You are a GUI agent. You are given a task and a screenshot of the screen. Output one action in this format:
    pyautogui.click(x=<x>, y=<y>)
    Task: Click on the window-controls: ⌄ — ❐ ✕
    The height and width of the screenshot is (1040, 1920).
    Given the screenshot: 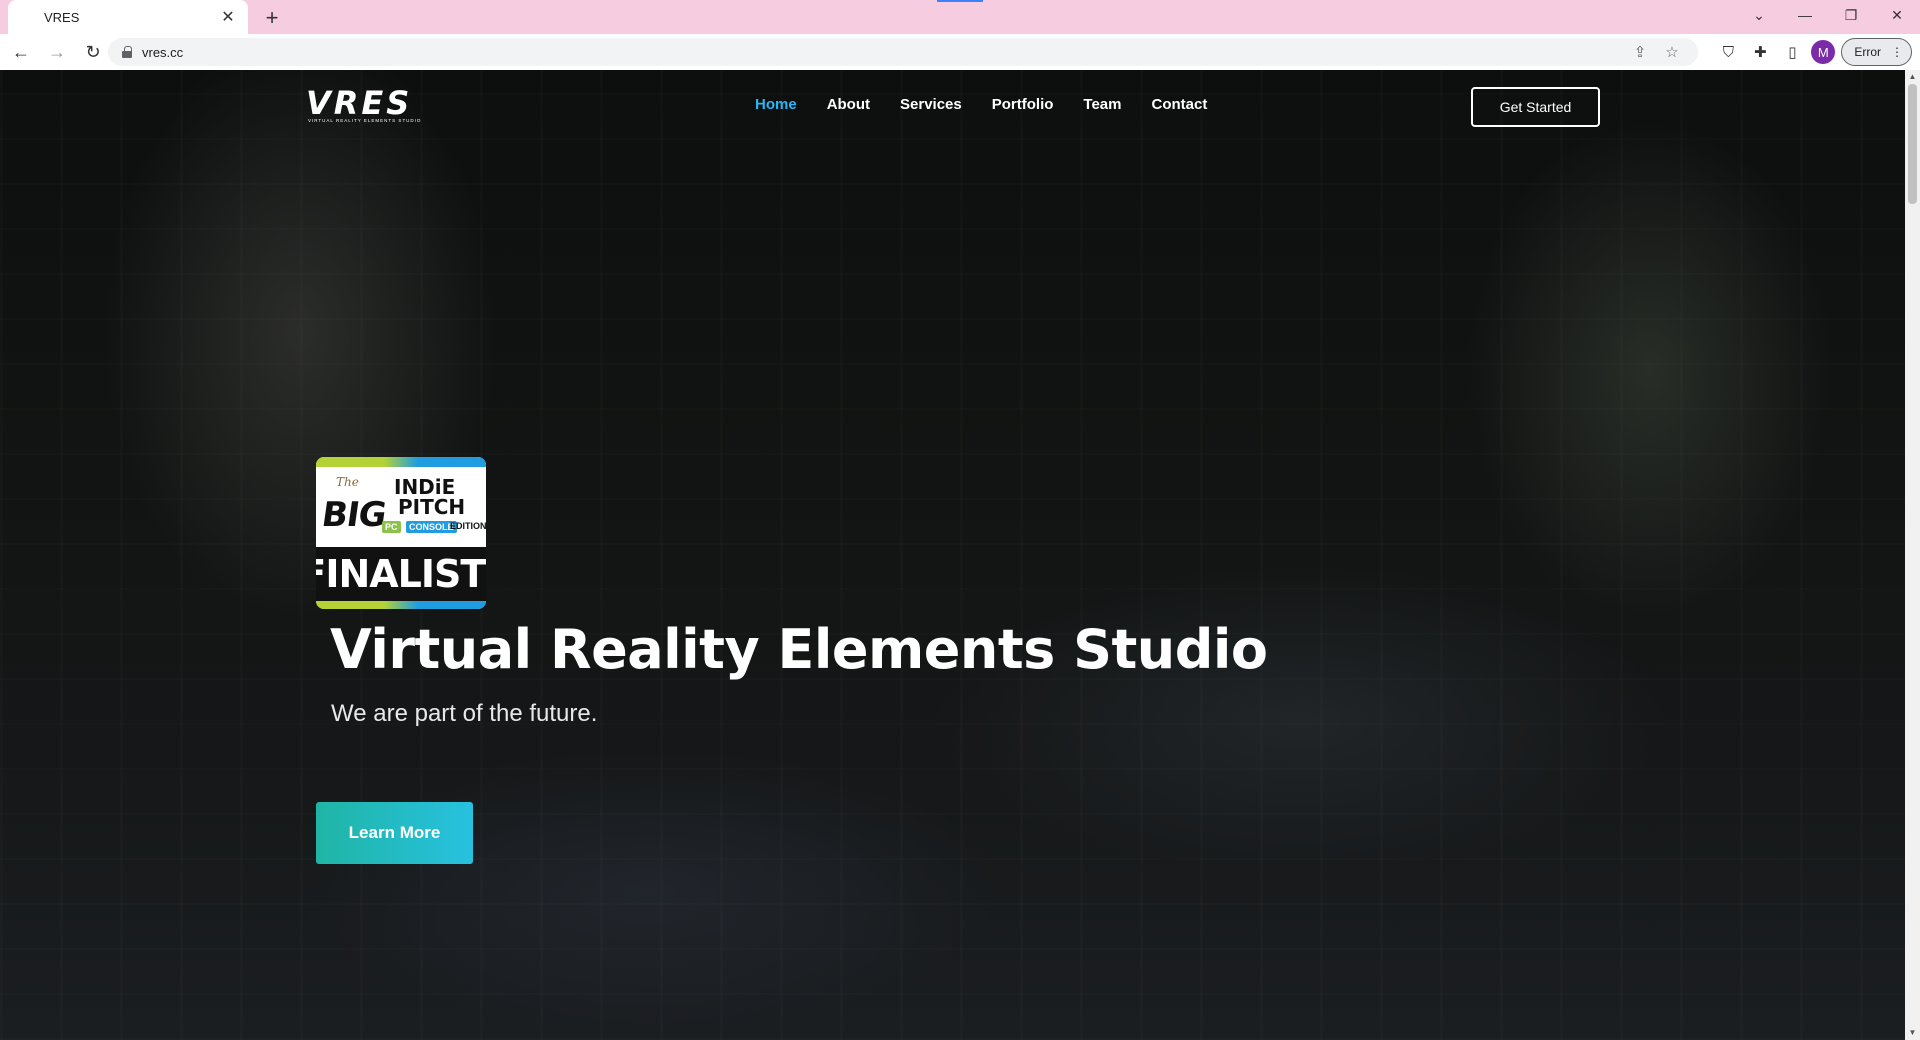 What is the action you would take?
    pyautogui.click(x=1828, y=17)
    